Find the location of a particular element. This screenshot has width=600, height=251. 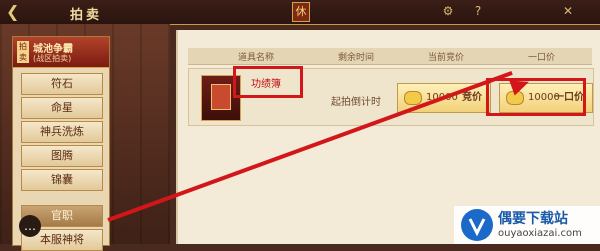

table-header: 道具名称 剩余时间 当前竞价 一口价 is located at coordinates (390, 56).